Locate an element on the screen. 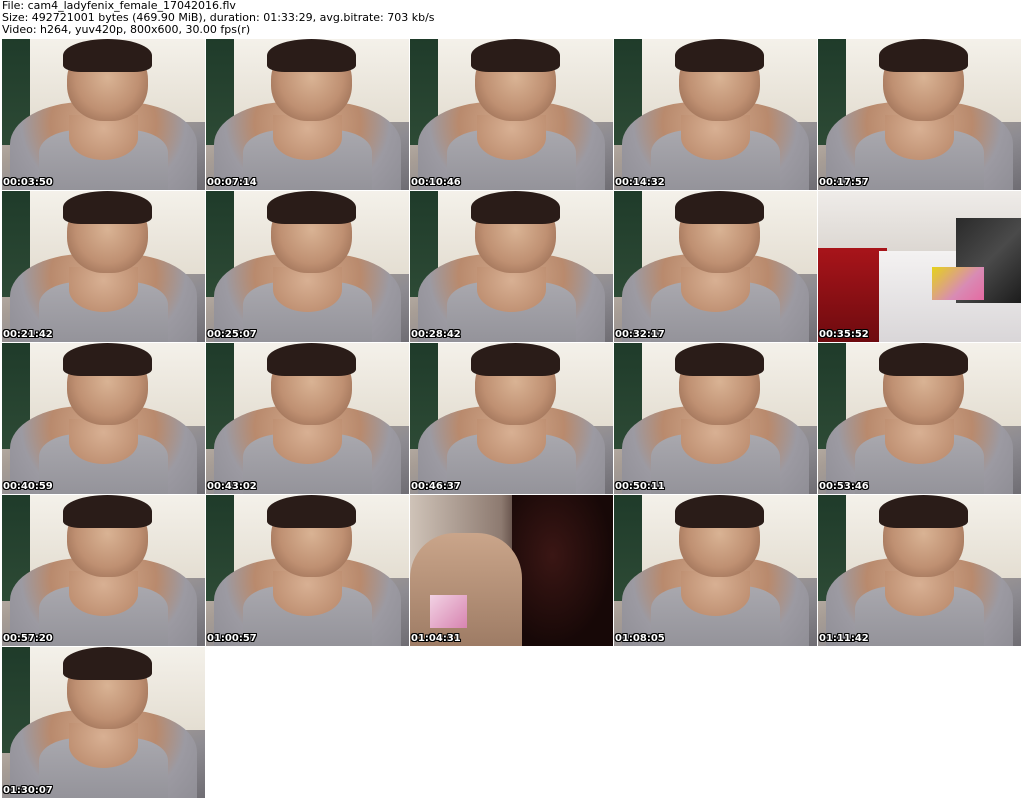  video-thumbnail: 00:28:42 is located at coordinates (511, 266).